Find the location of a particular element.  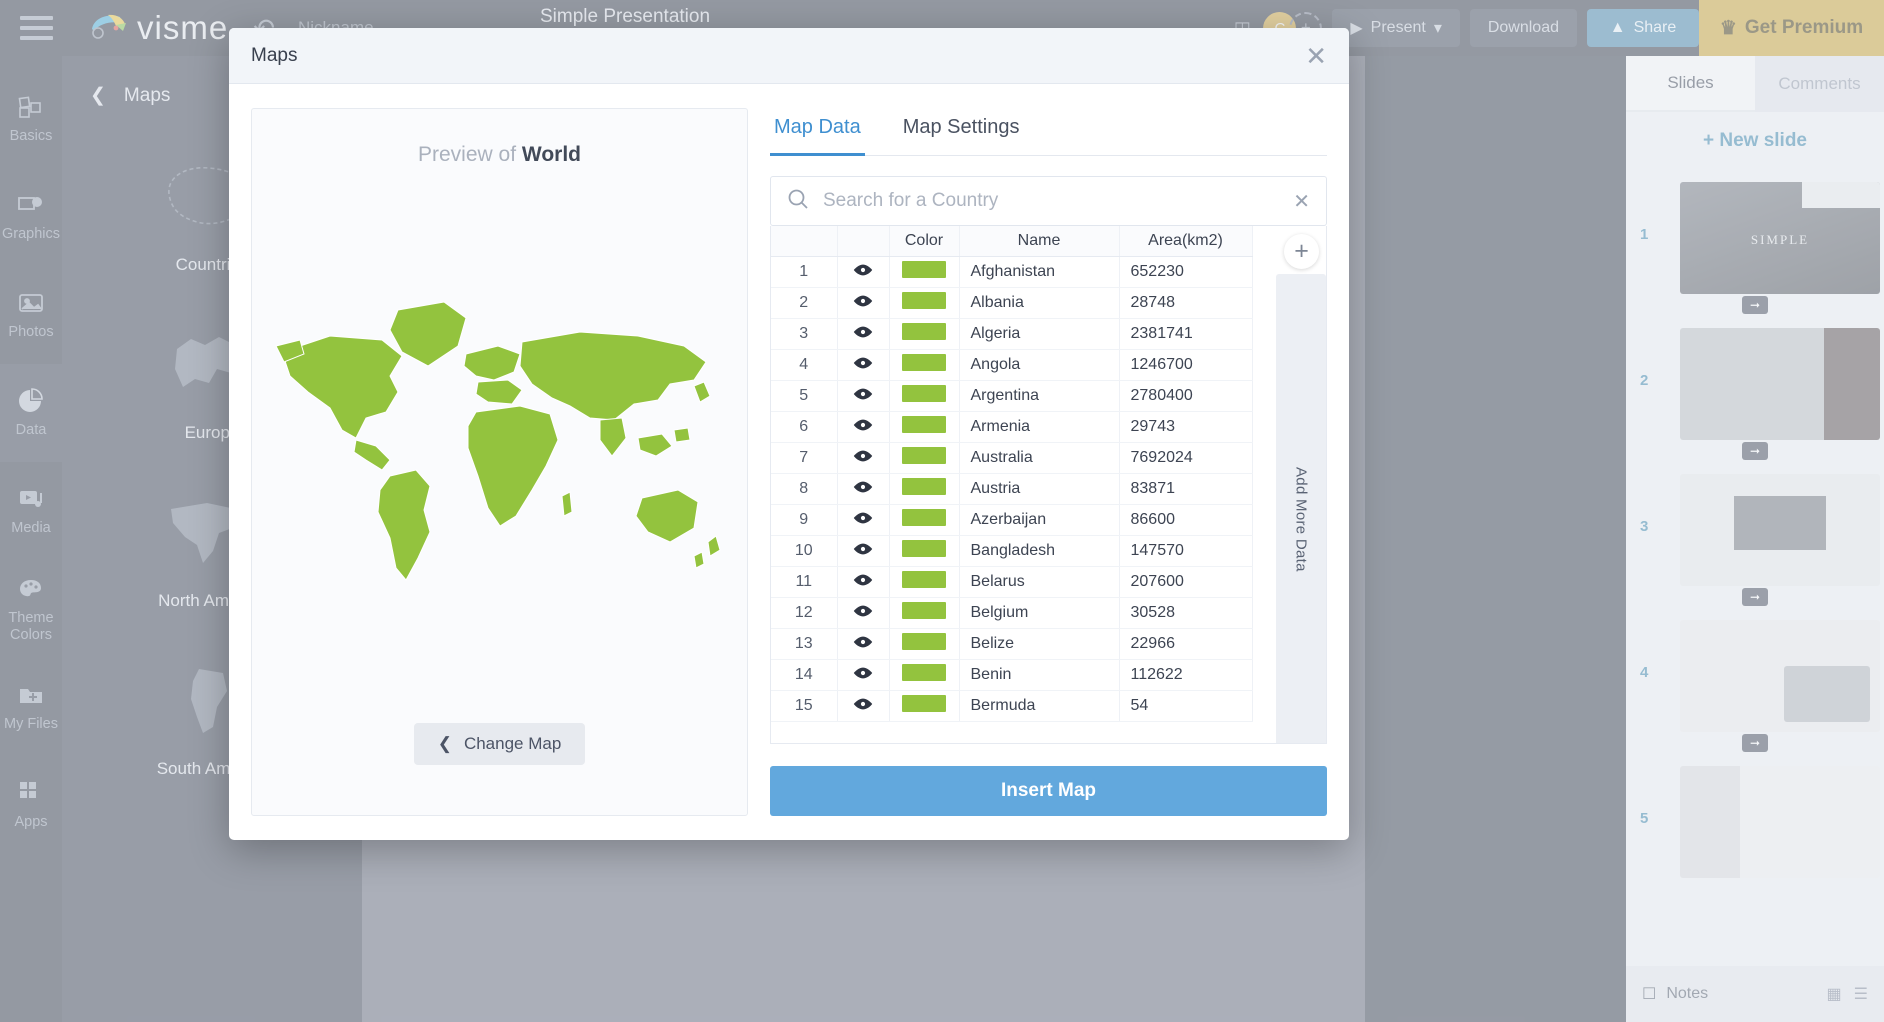

table-row: 8 Austria 83871 is located at coordinates (1012, 489).